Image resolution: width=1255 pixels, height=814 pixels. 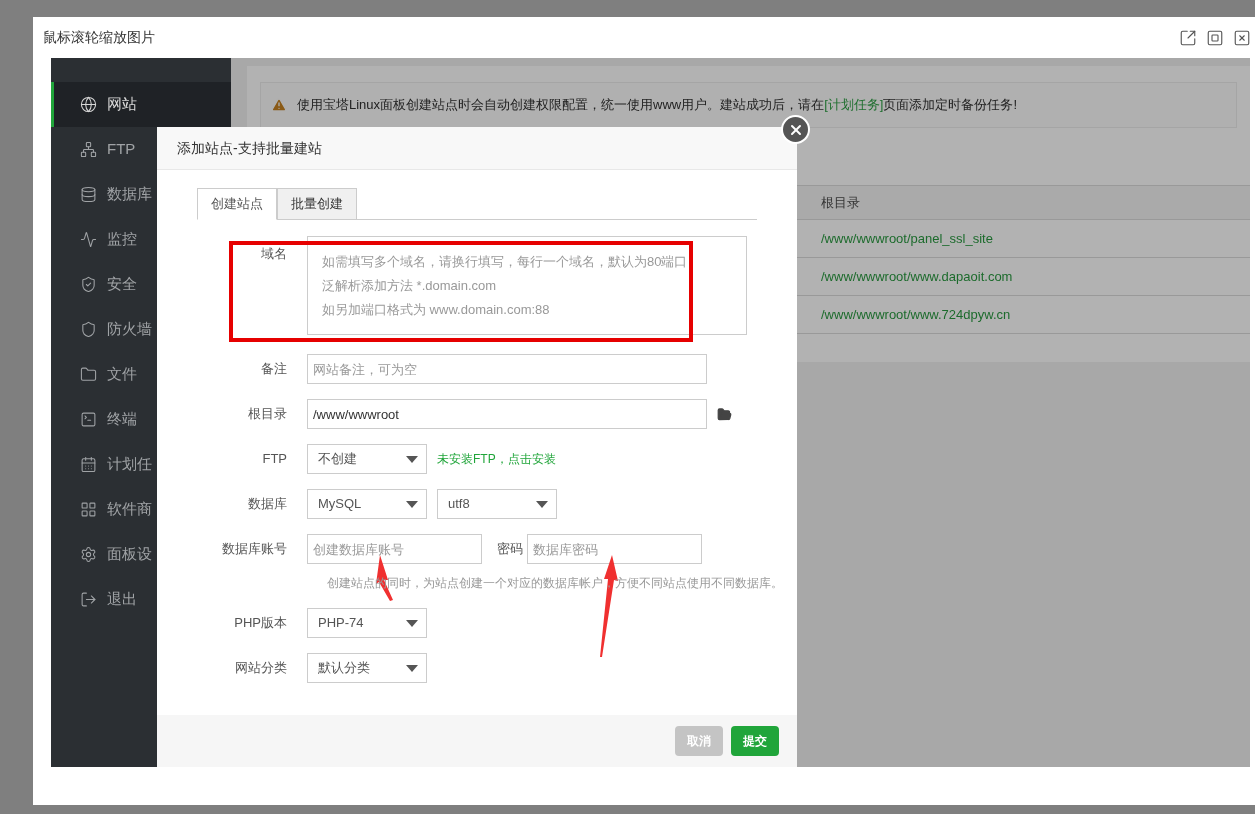 I want to click on root-path-field: /www/wwwroot, so click(x=507, y=414).